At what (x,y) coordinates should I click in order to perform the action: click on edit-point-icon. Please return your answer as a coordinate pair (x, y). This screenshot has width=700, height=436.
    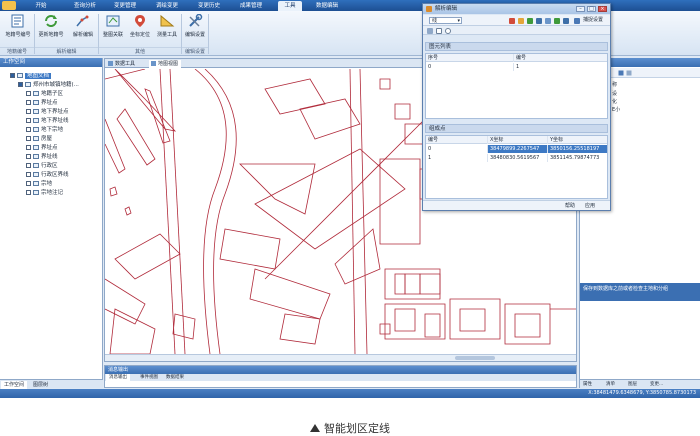
    Looking at the image, I should click on (521, 21).